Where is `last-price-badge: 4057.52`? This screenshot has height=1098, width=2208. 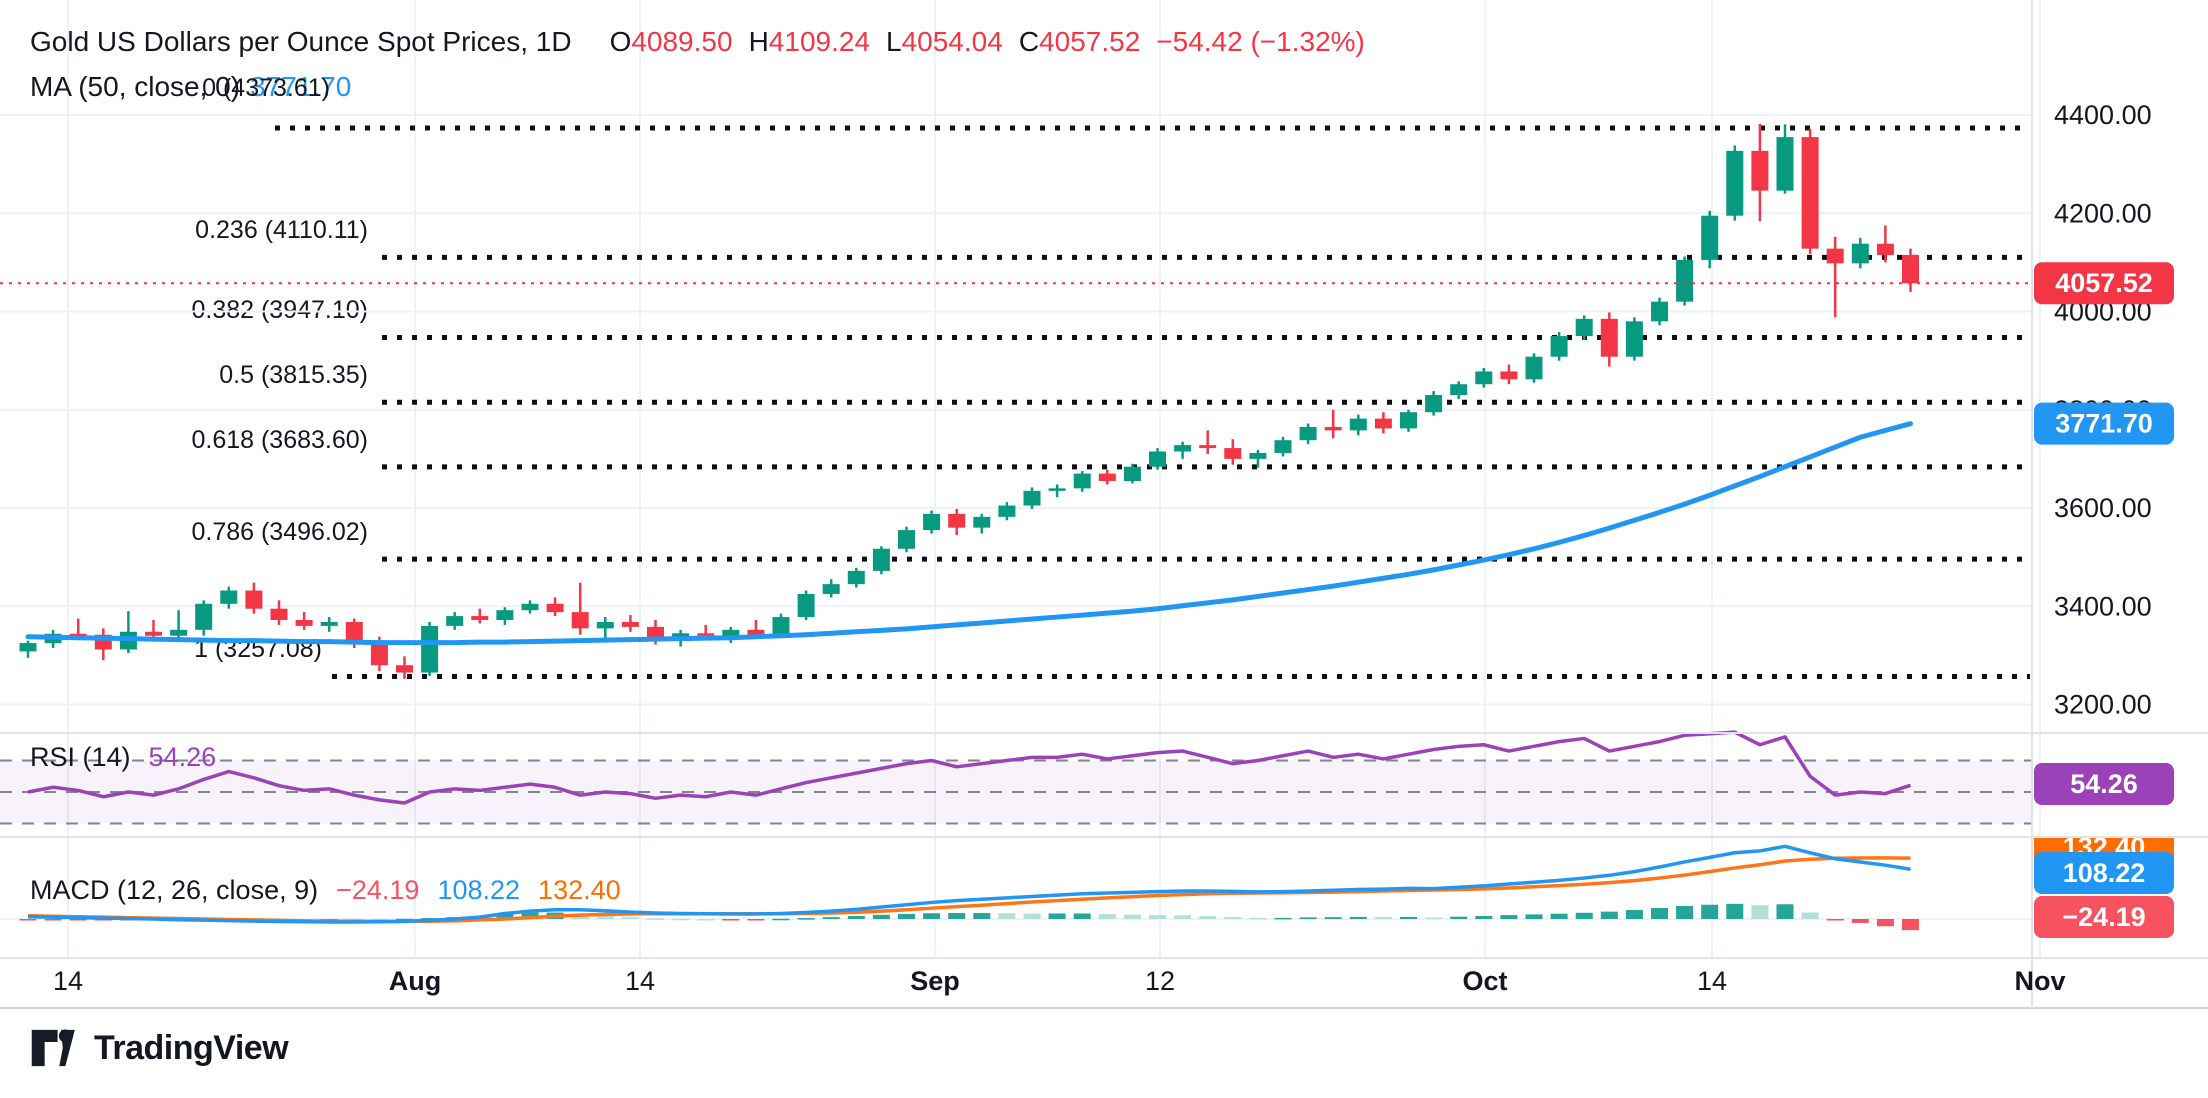
last-price-badge: 4057.52 is located at coordinates (2104, 283).